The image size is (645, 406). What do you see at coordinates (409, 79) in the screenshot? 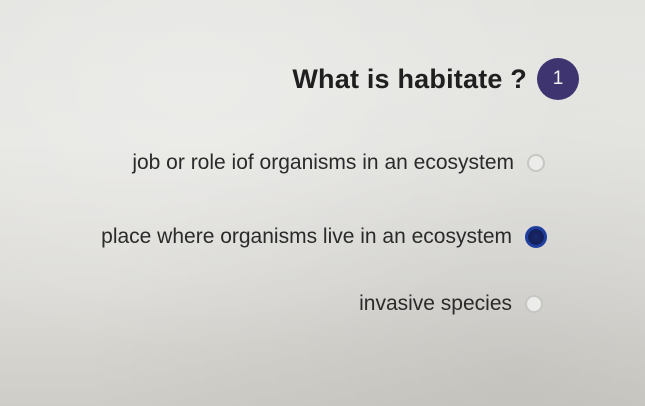
I see `question-text: What is habitate ?` at bounding box center [409, 79].